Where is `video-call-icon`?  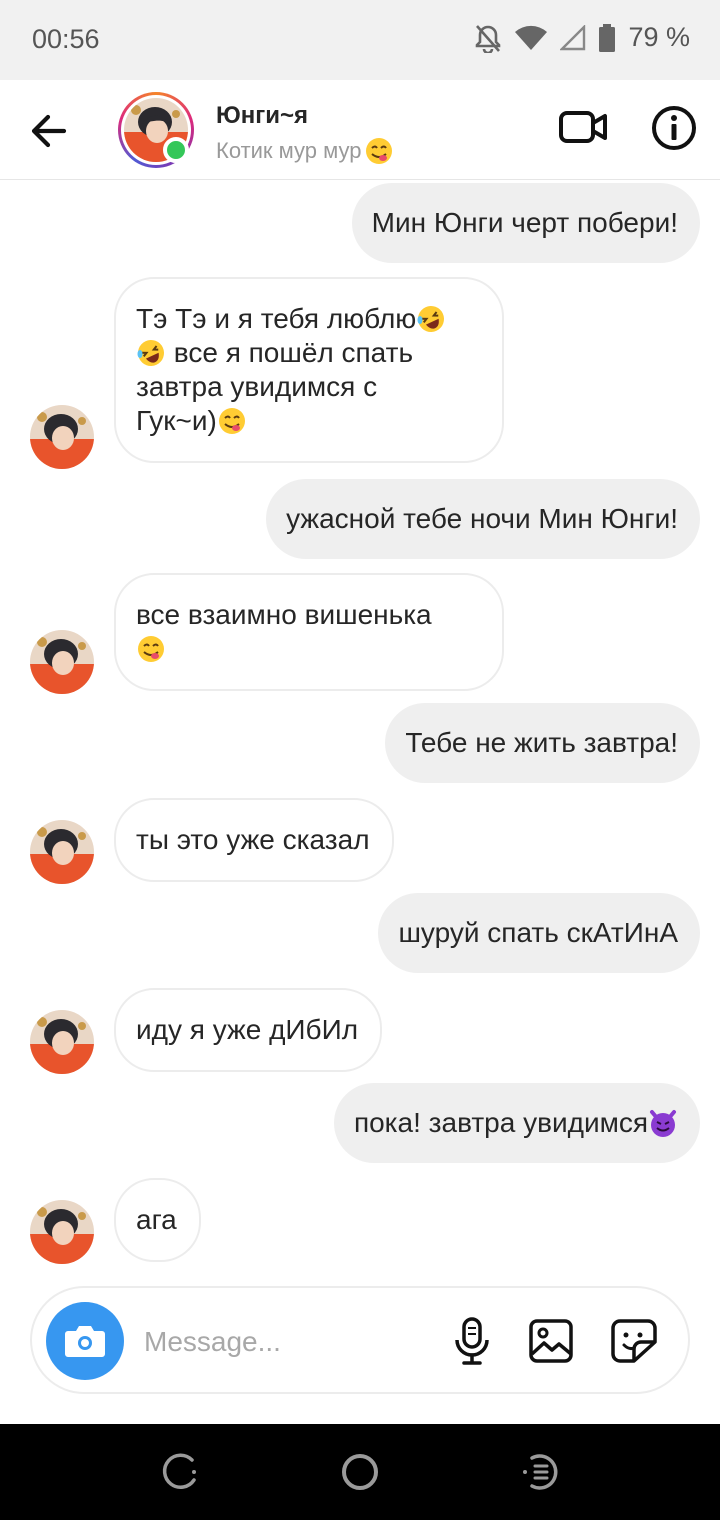
video-call-icon is located at coordinates (583, 127).